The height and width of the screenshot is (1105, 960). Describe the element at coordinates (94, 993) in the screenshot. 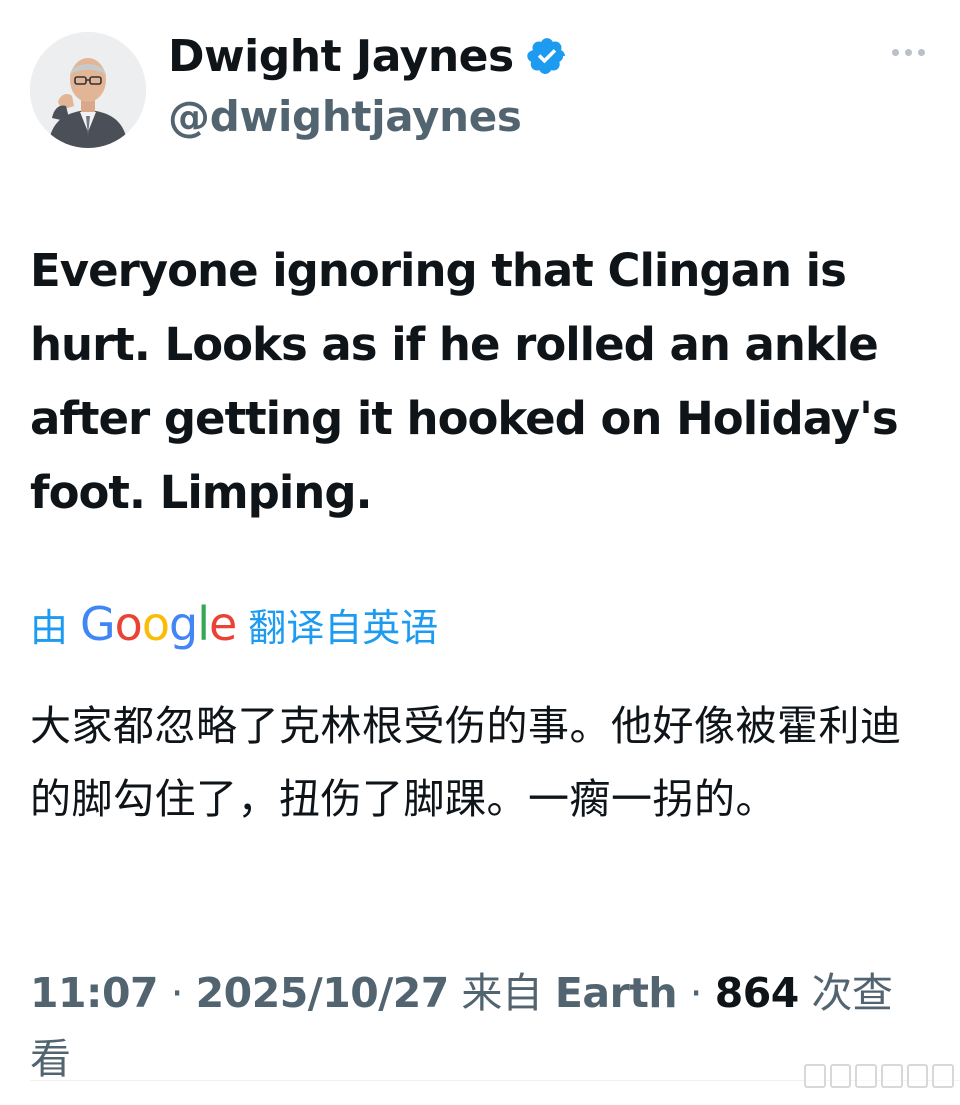

I see `tweet-time: 11:07` at that location.